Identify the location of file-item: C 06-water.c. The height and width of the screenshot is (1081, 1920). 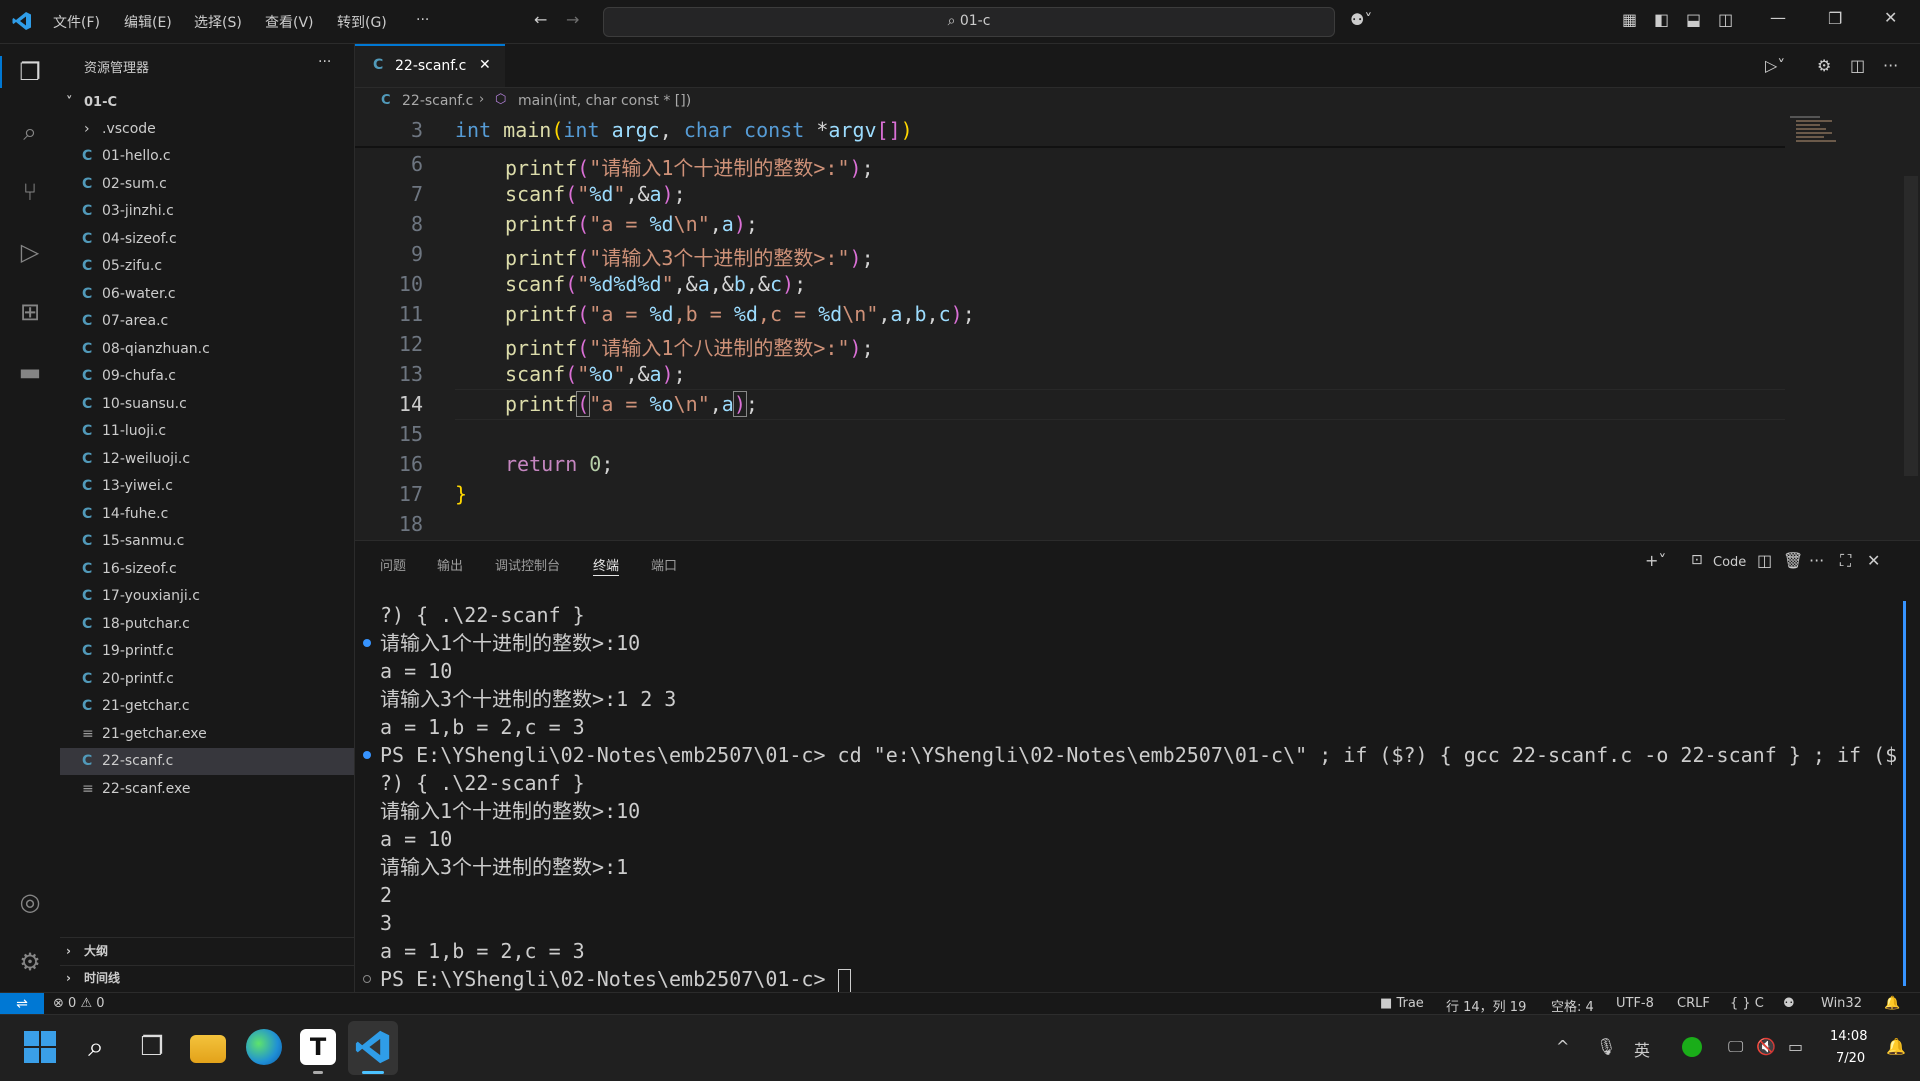
(207, 294).